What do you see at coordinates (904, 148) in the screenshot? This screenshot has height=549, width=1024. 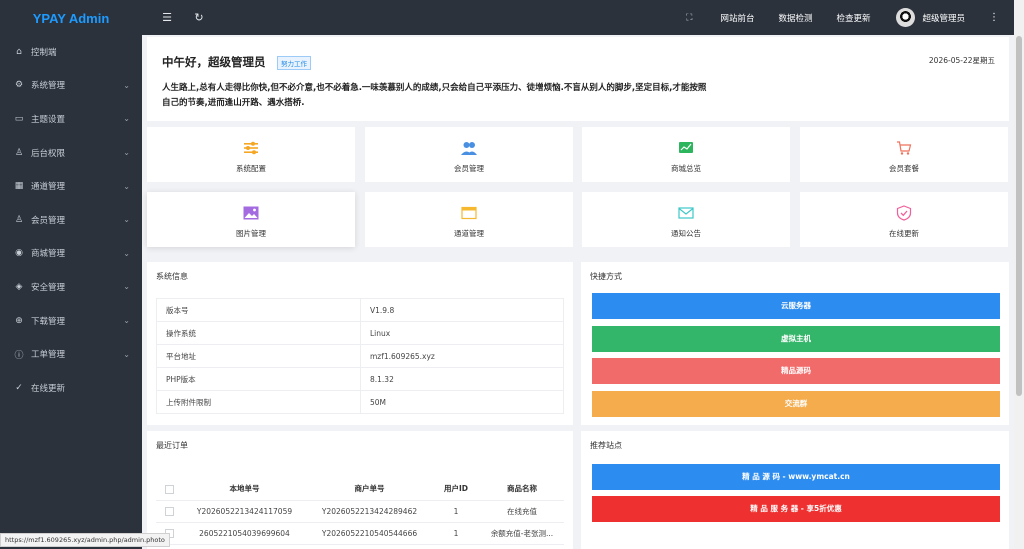 I see `cart-icon` at bounding box center [904, 148].